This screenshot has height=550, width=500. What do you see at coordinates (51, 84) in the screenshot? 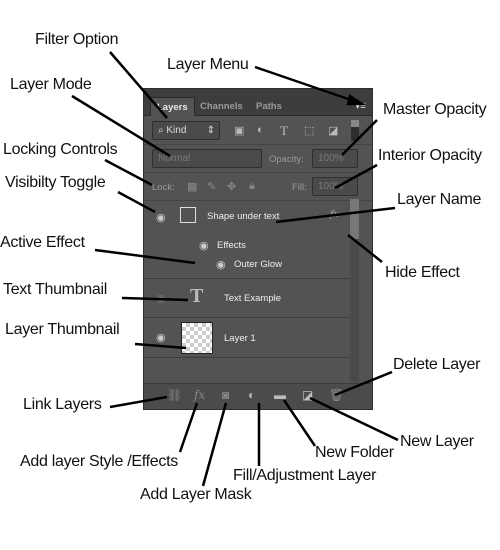
I see `label-layer-mode: Layer Mode` at bounding box center [51, 84].